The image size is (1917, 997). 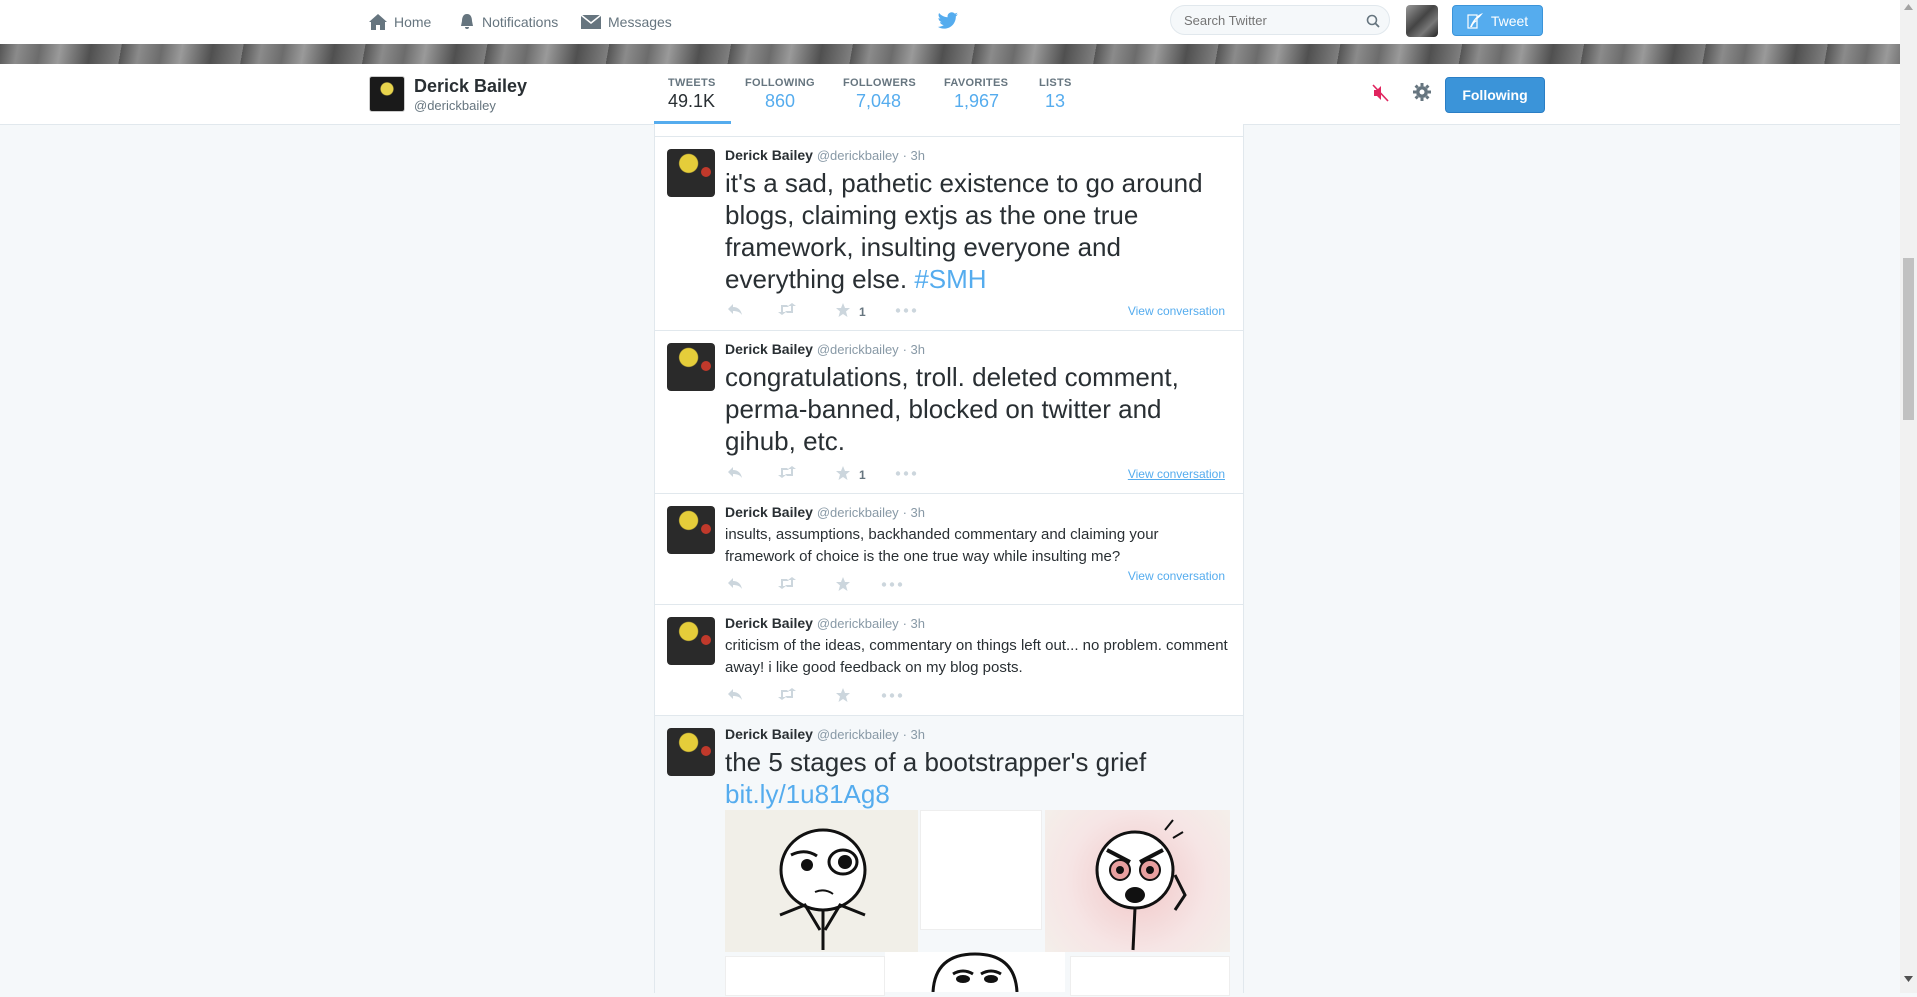 What do you see at coordinates (1475, 20) in the screenshot?
I see `quill-icon` at bounding box center [1475, 20].